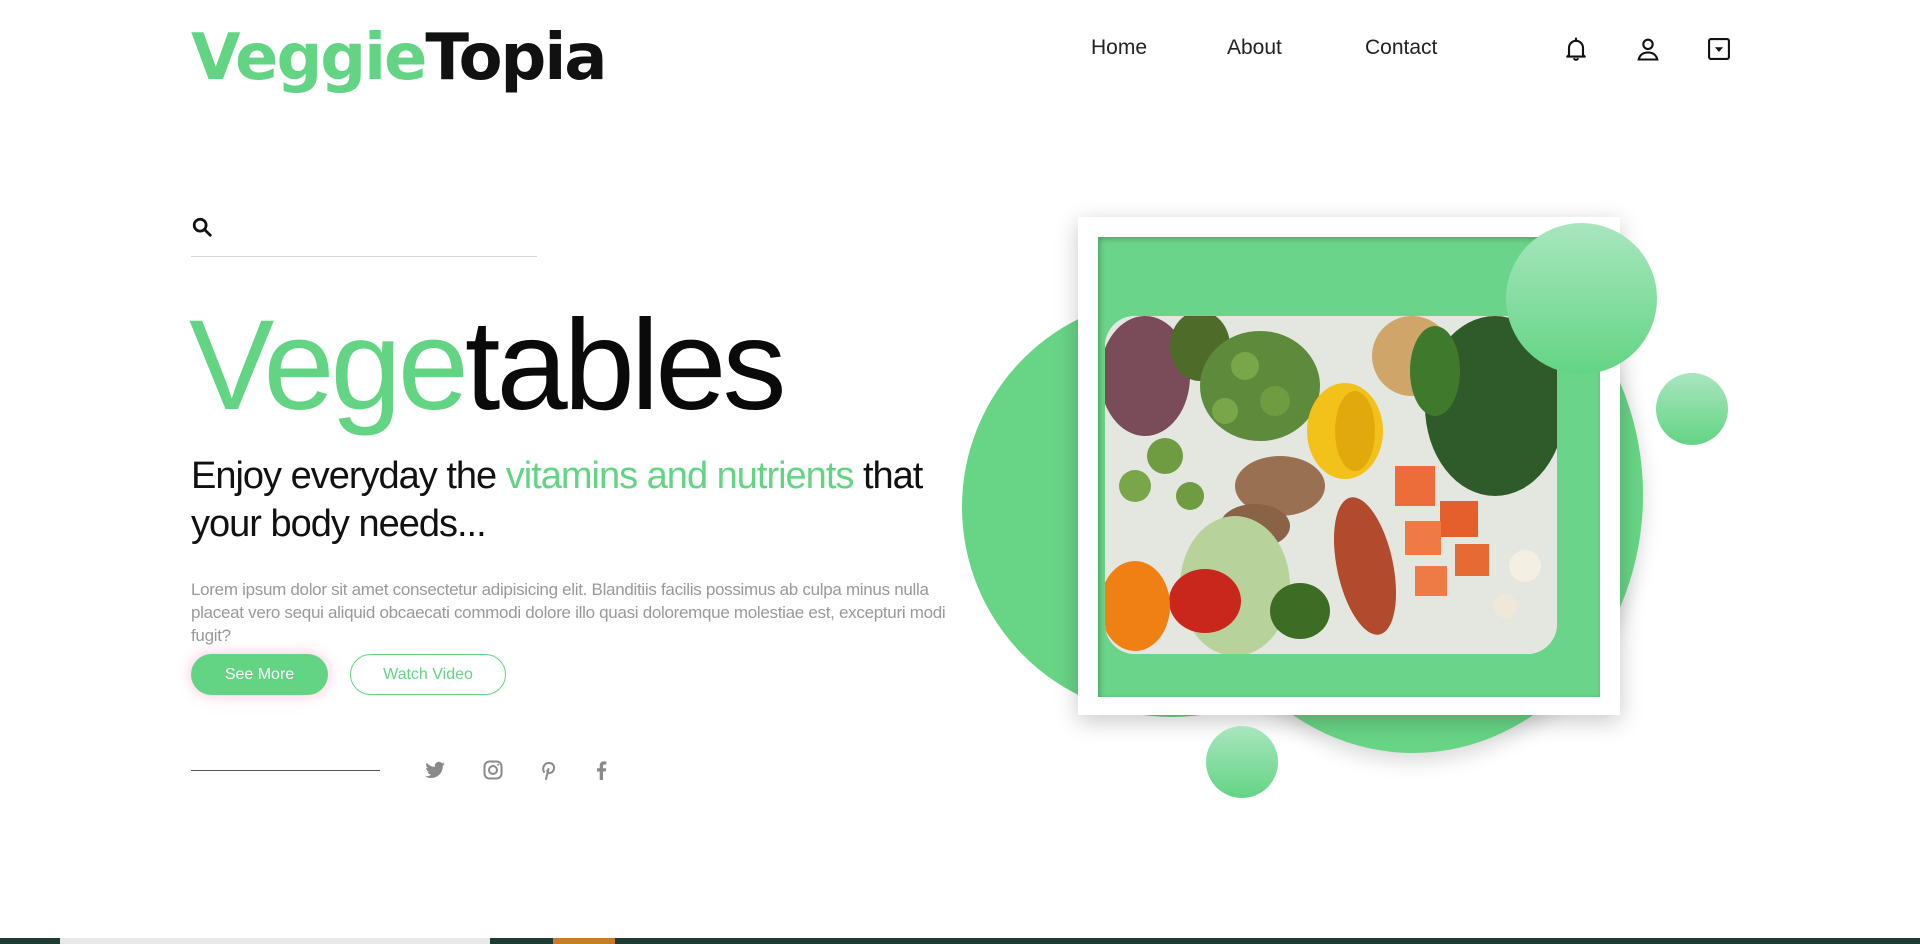  I want to click on nav-contact-link: Contact, so click(1401, 48).